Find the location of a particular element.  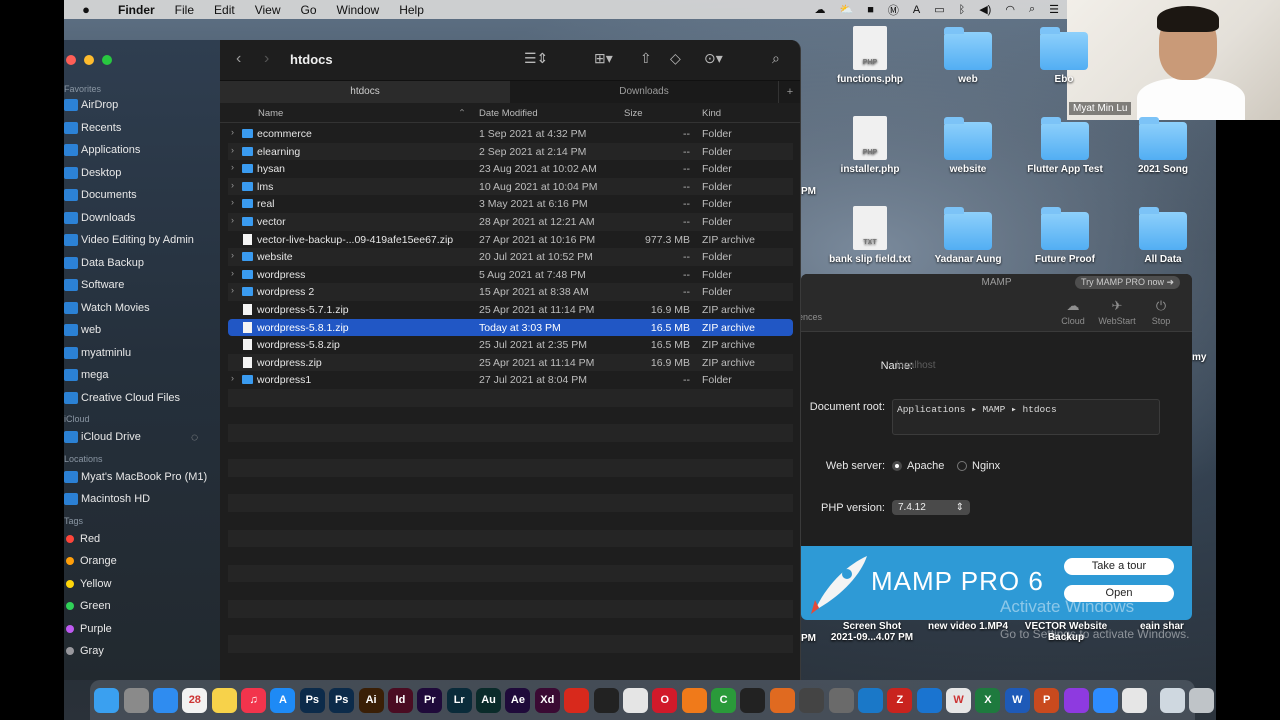

volume-icon: ◀) is located at coordinates (985, 9).